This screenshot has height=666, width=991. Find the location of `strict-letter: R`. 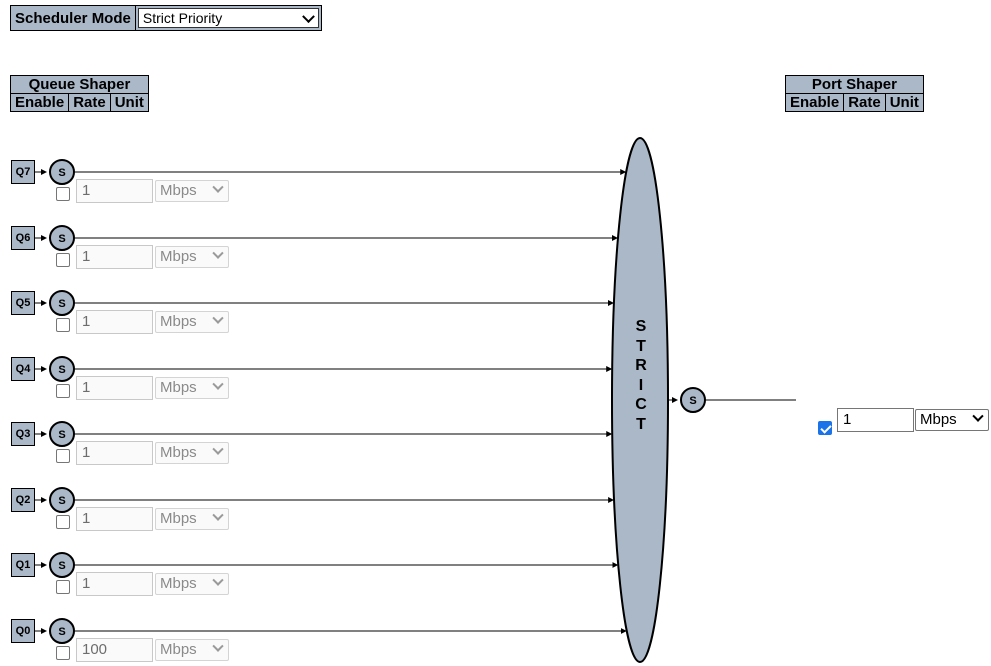

strict-letter: R is located at coordinates (641, 365).